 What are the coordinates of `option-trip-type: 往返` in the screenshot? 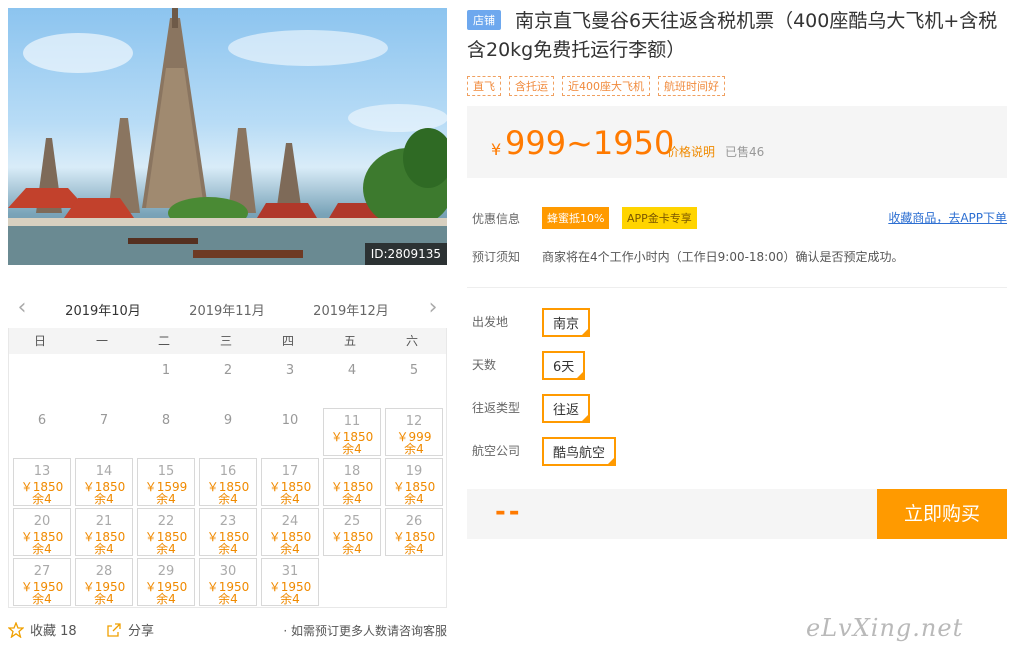 It's located at (566, 408).